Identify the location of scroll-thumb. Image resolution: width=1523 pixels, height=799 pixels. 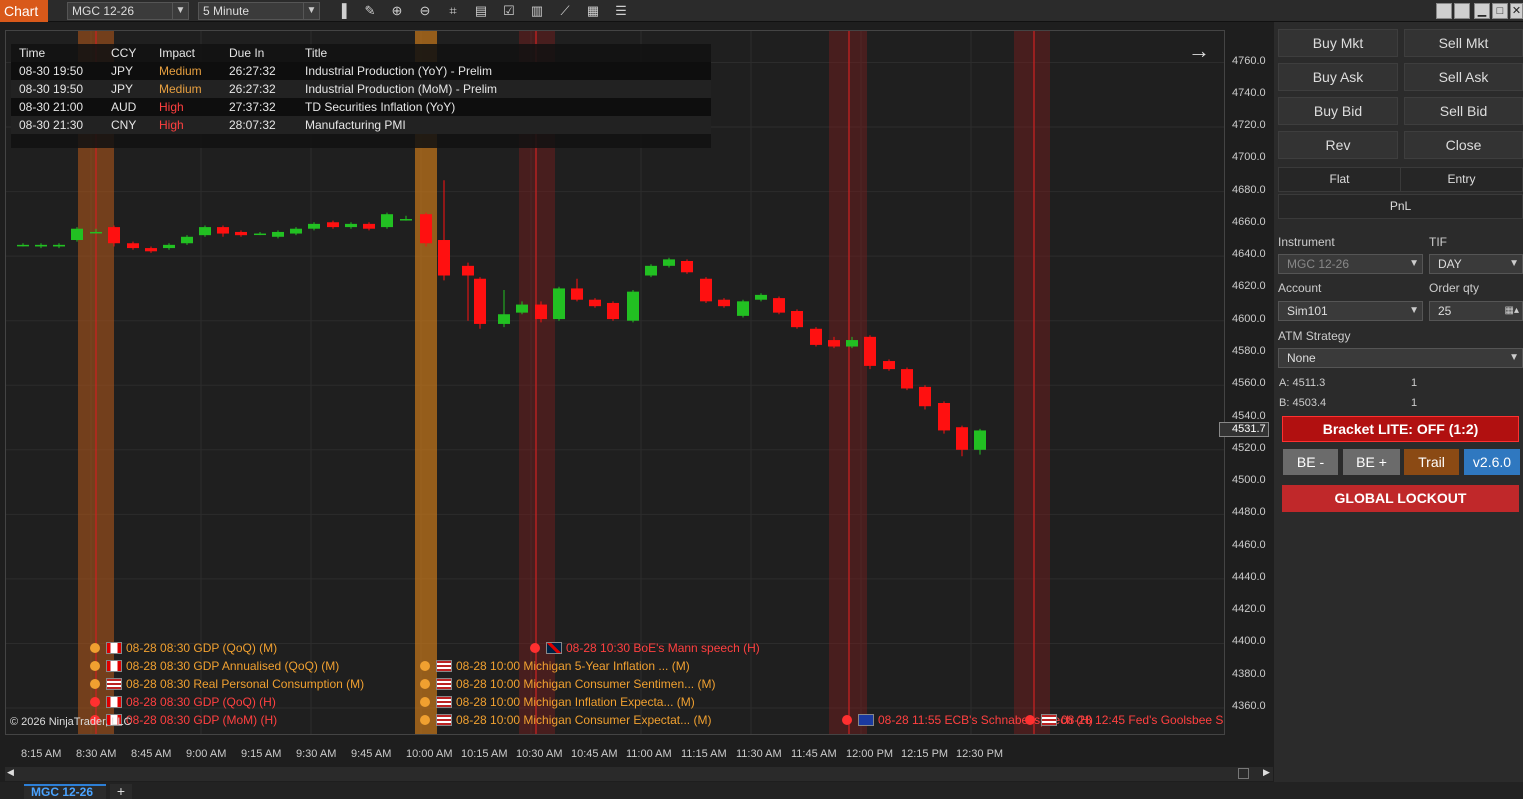
(1243, 773).